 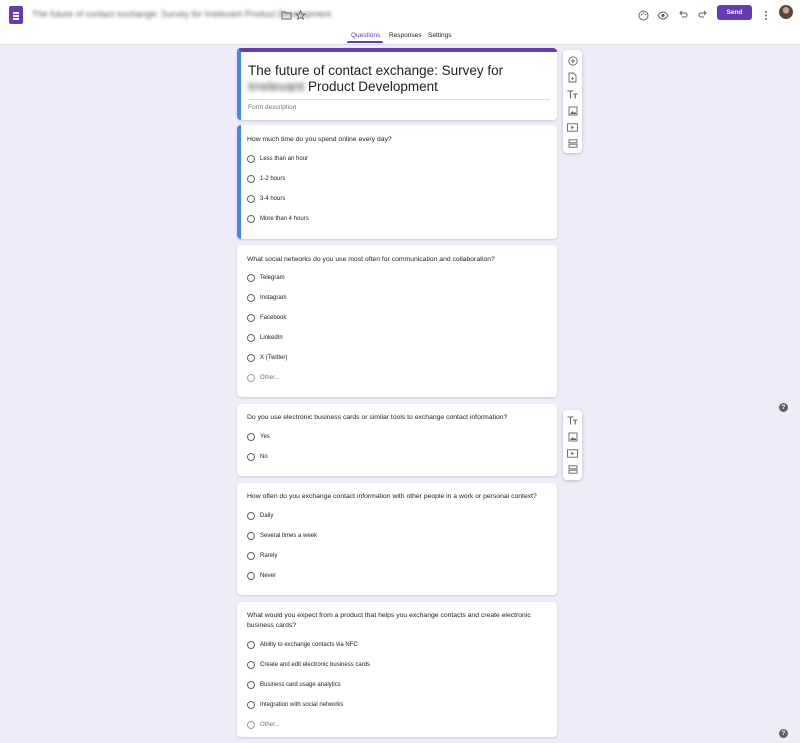 I want to click on option-row: Less than an hour, so click(x=277, y=159).